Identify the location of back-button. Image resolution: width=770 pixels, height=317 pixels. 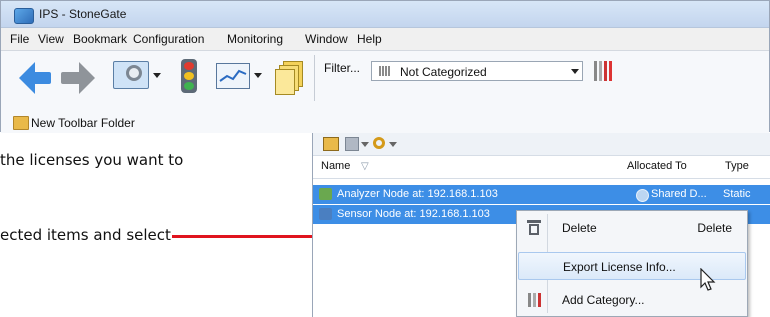
(36, 78).